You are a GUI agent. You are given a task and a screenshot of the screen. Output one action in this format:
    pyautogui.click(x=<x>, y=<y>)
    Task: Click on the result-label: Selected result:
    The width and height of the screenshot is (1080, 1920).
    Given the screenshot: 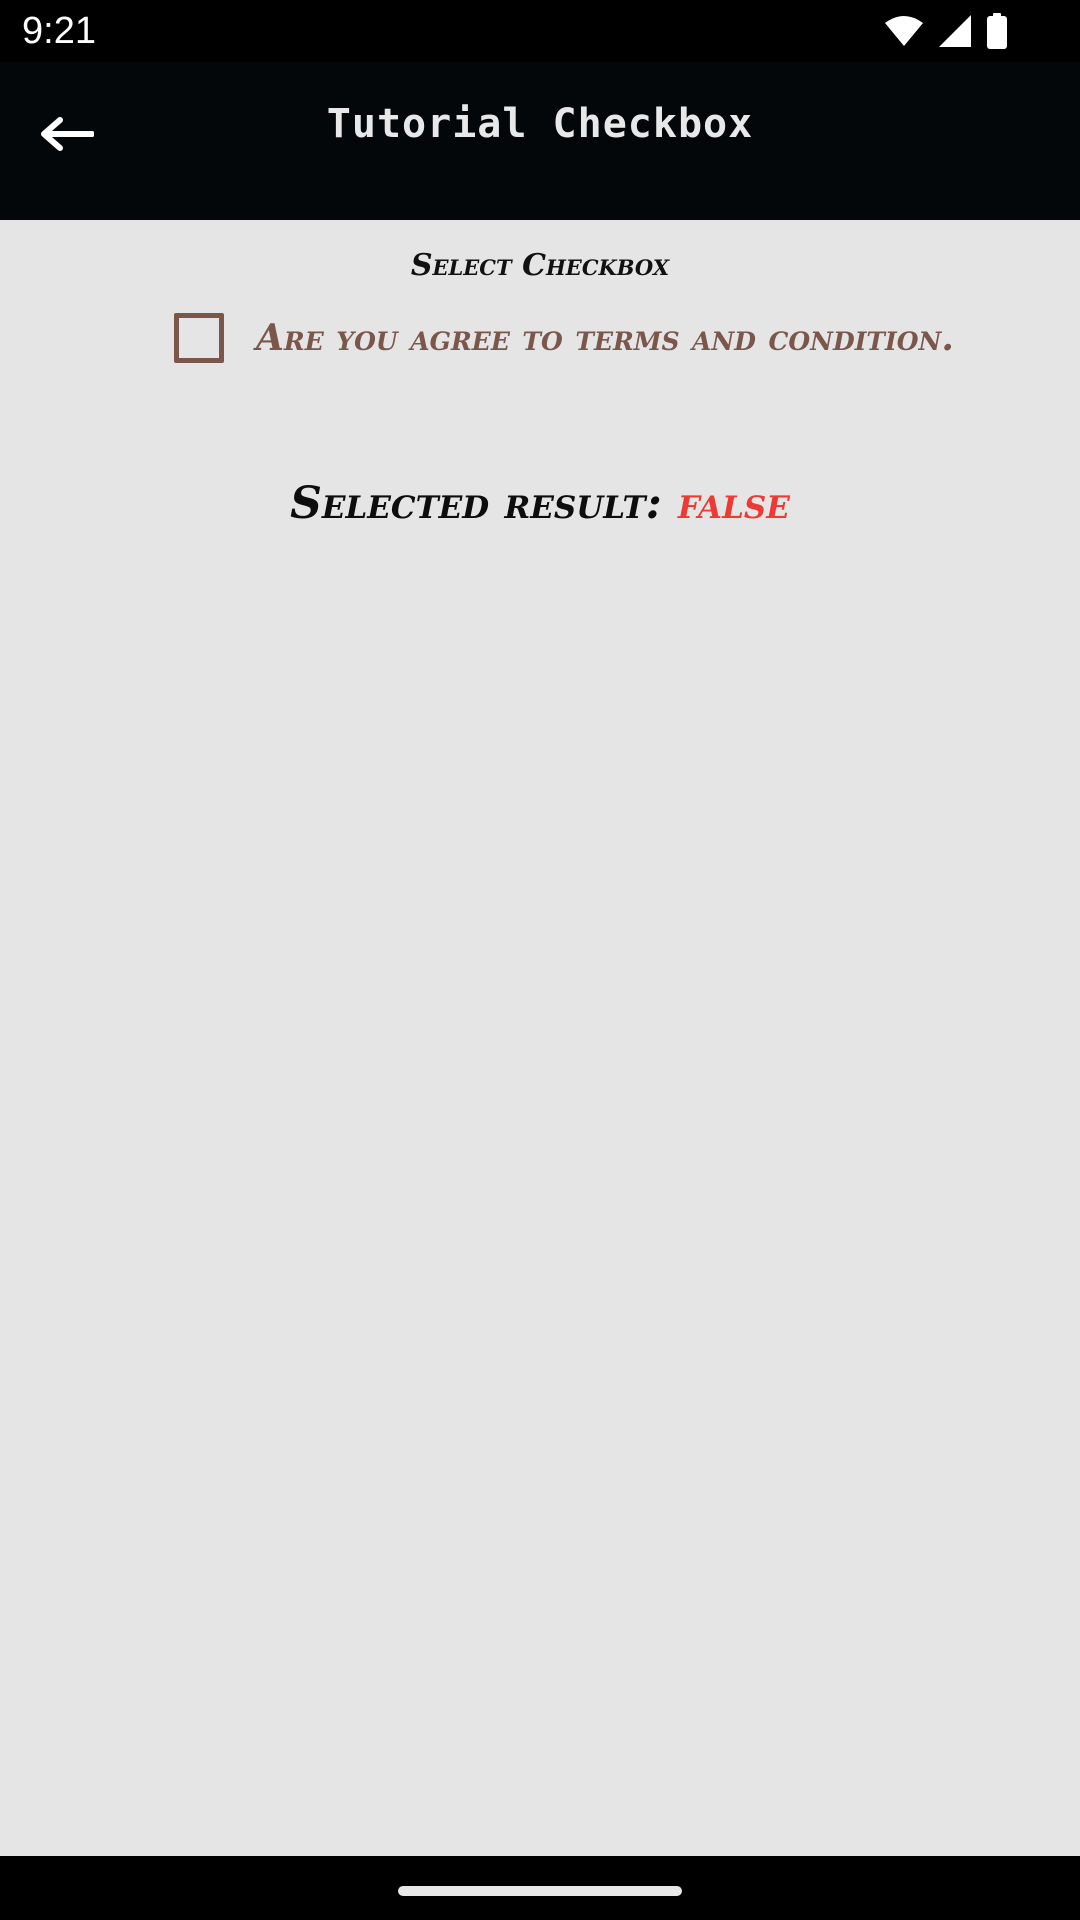 What is the action you would take?
    pyautogui.click(x=476, y=503)
    